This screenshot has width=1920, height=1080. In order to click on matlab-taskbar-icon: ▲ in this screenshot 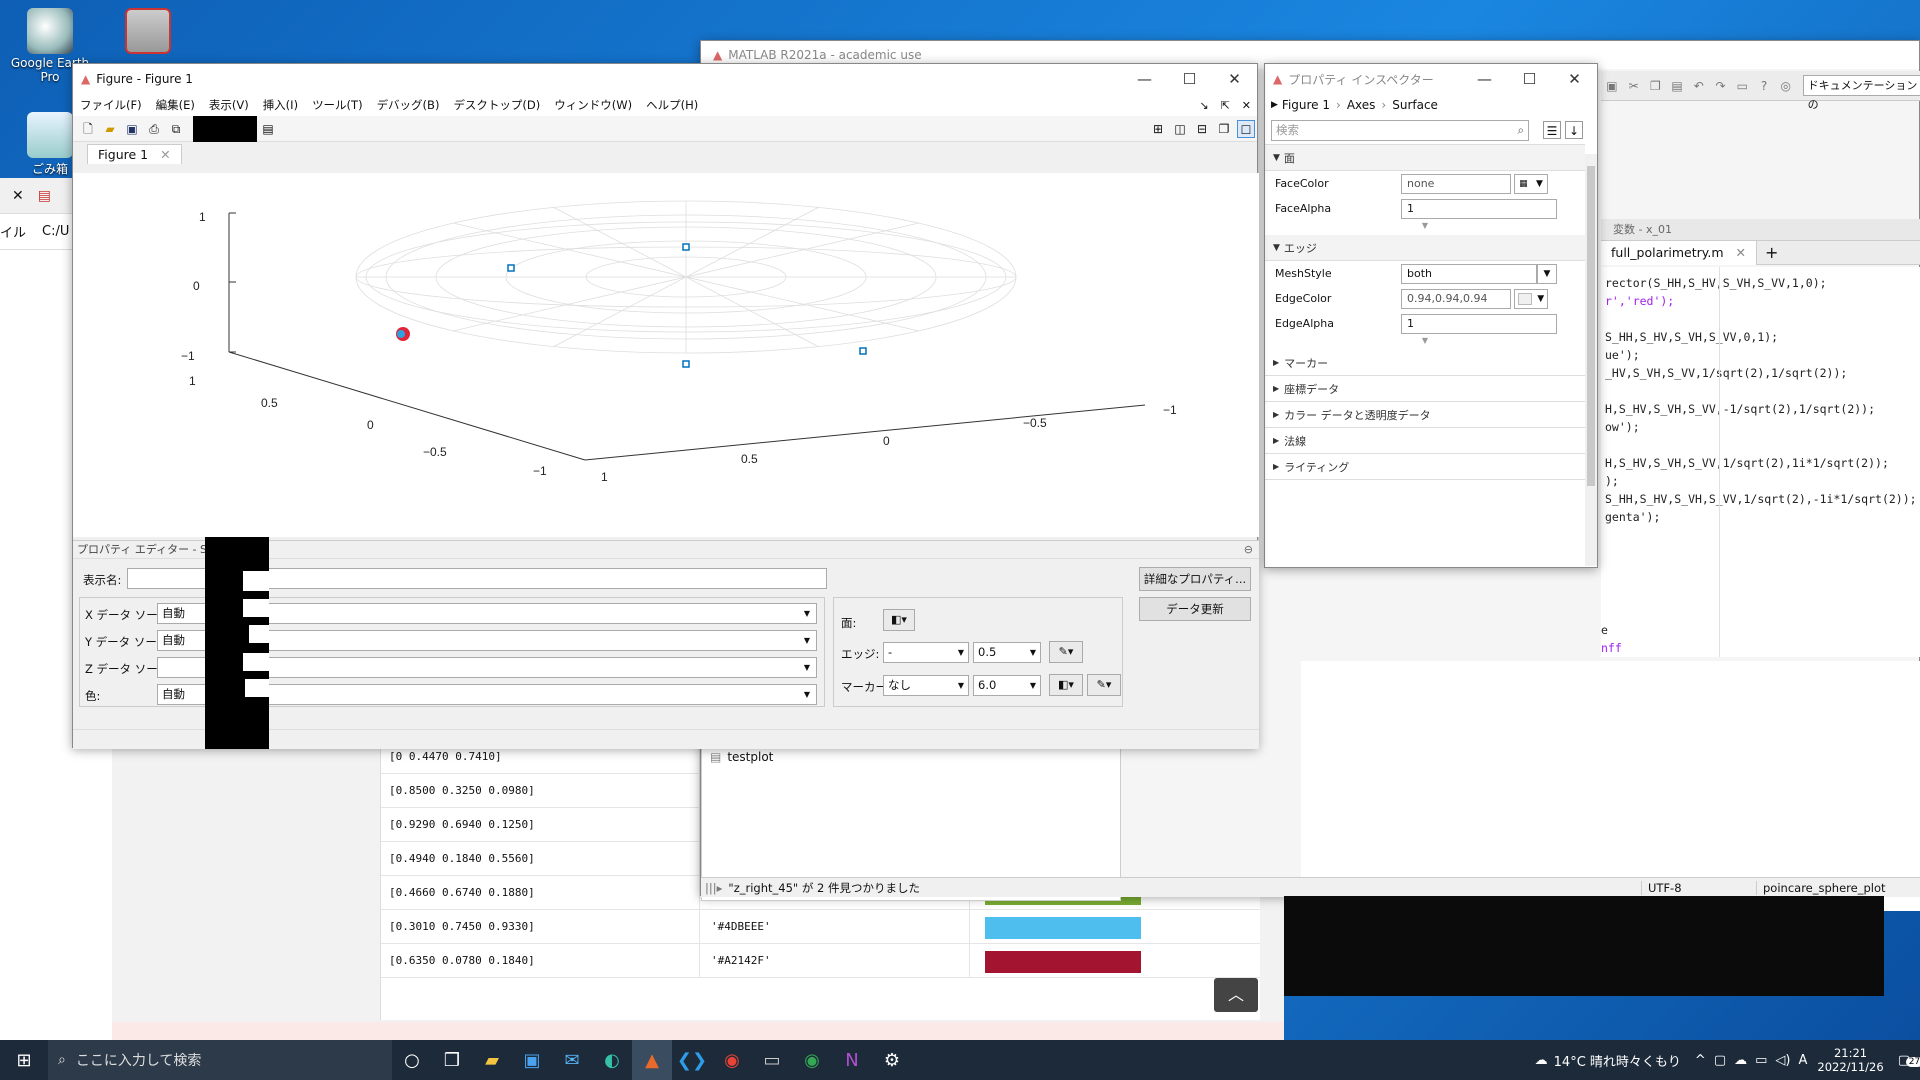, I will do `click(652, 1060)`.